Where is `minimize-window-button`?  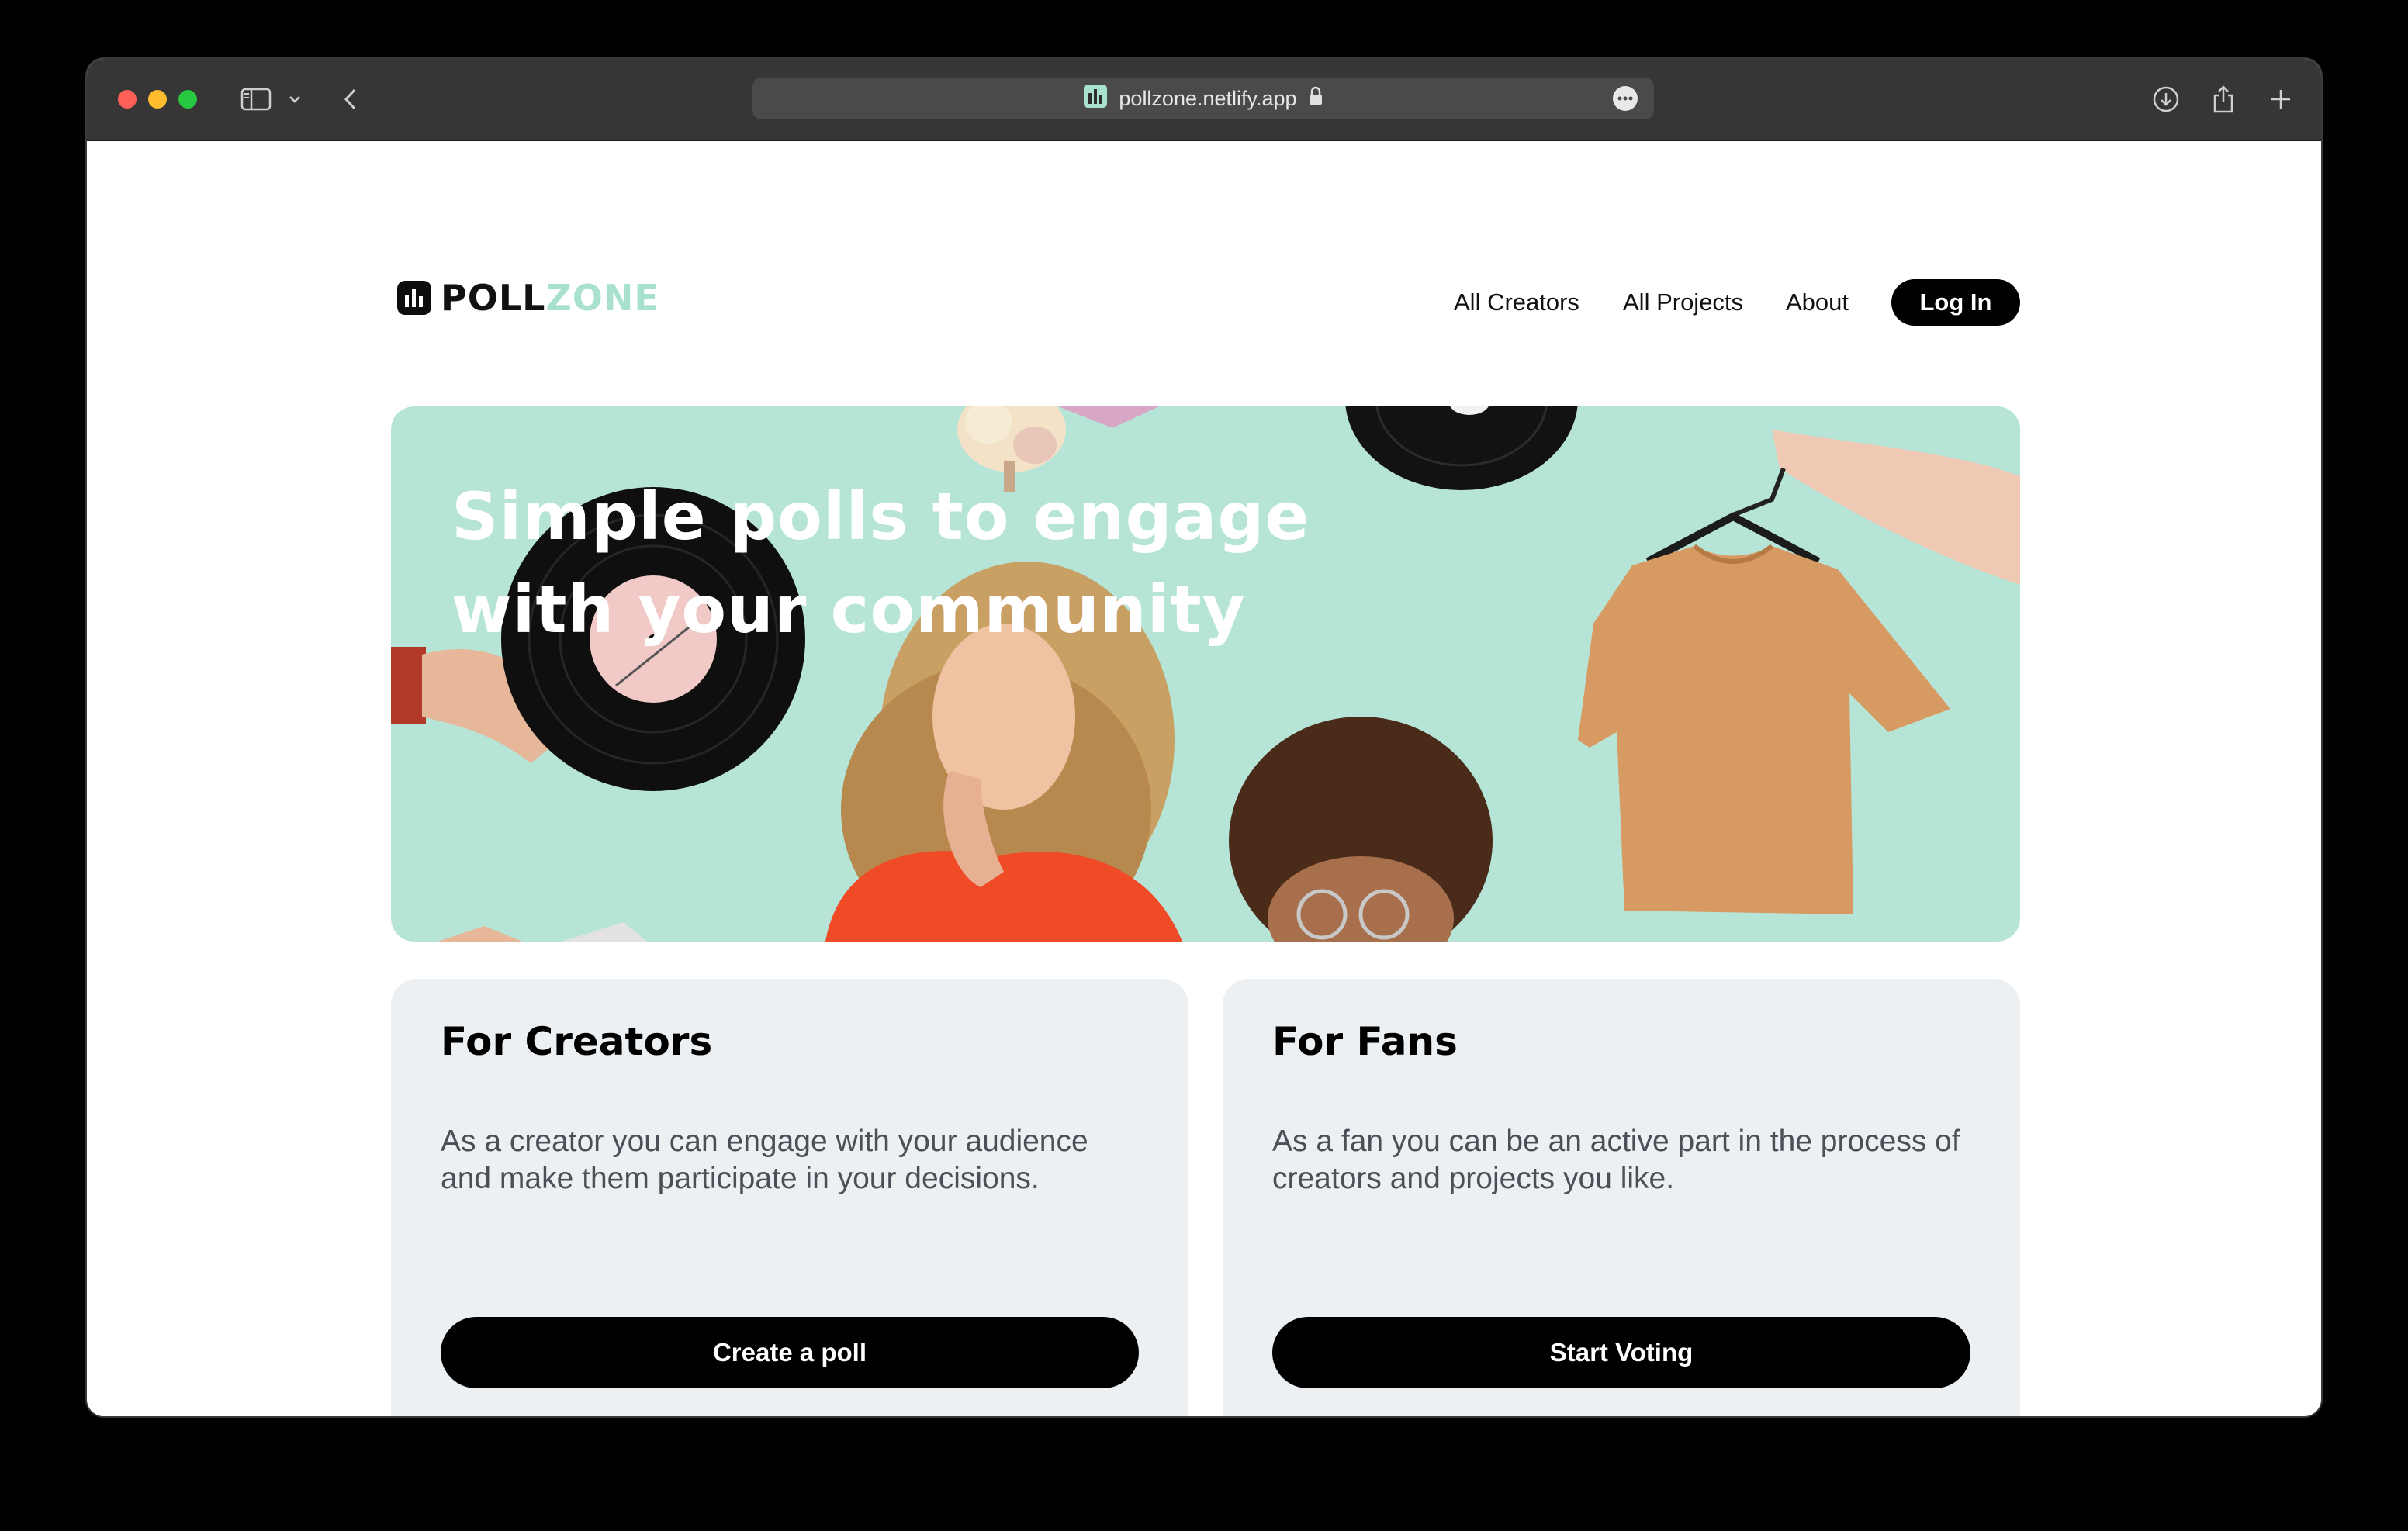 minimize-window-button is located at coordinates (157, 99).